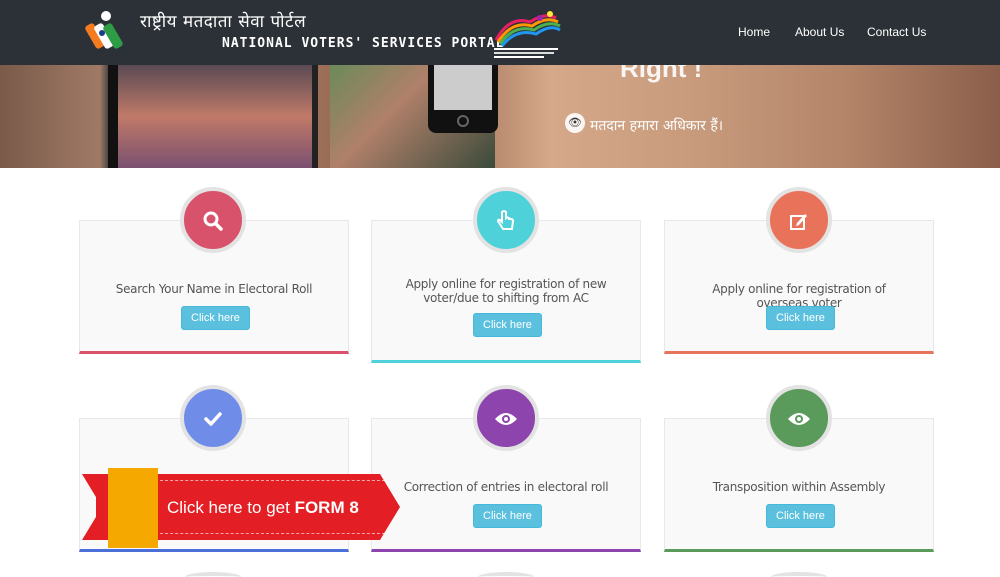  I want to click on nav-home: Home, so click(754, 32).